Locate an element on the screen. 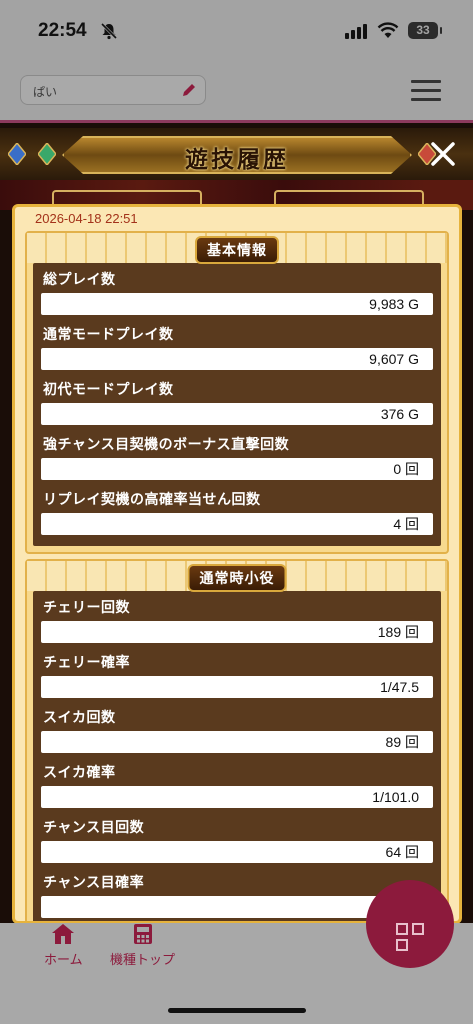  section-title: 基本情報 is located at coordinates (237, 250).